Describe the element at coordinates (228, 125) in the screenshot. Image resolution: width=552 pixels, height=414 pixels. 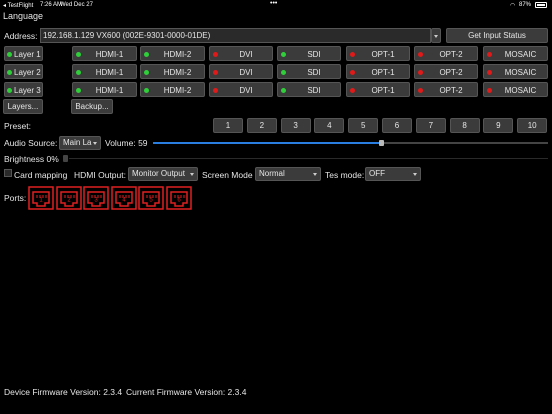
I see `preset-button-1: 1` at that location.